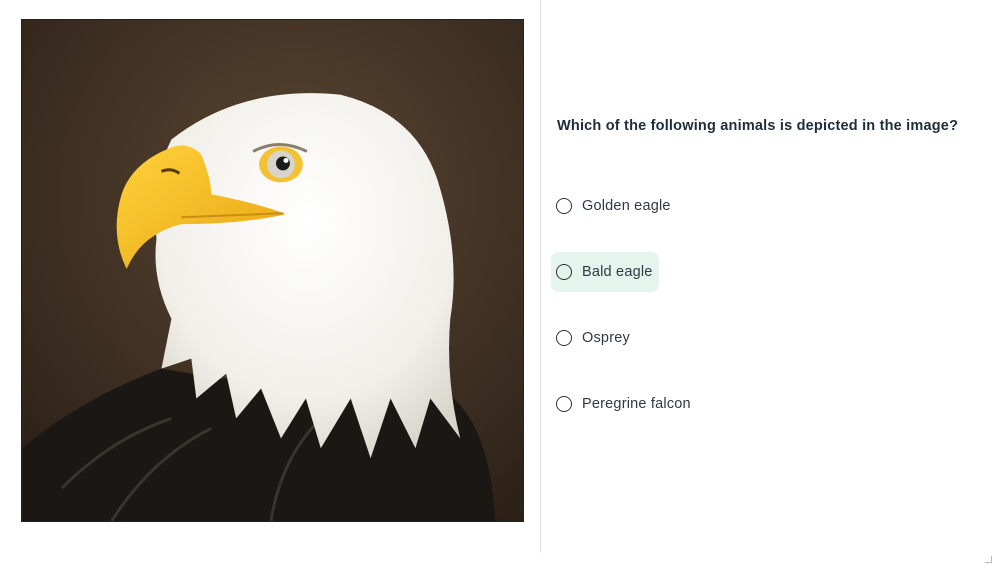 The width and height of the screenshot is (995, 566). I want to click on option-golden-eagle: Golden eagle, so click(614, 206).